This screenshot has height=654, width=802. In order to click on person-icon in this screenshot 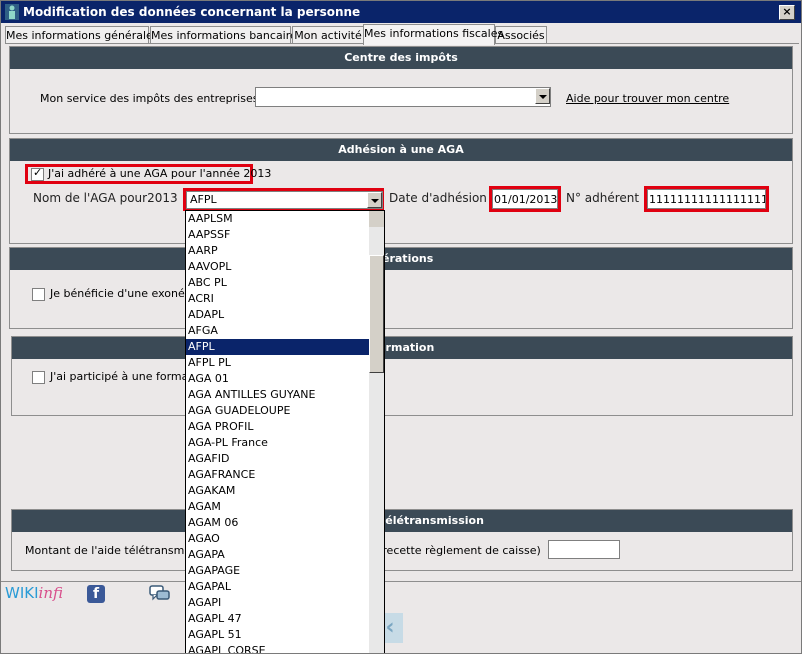, I will do `click(12, 12)`.